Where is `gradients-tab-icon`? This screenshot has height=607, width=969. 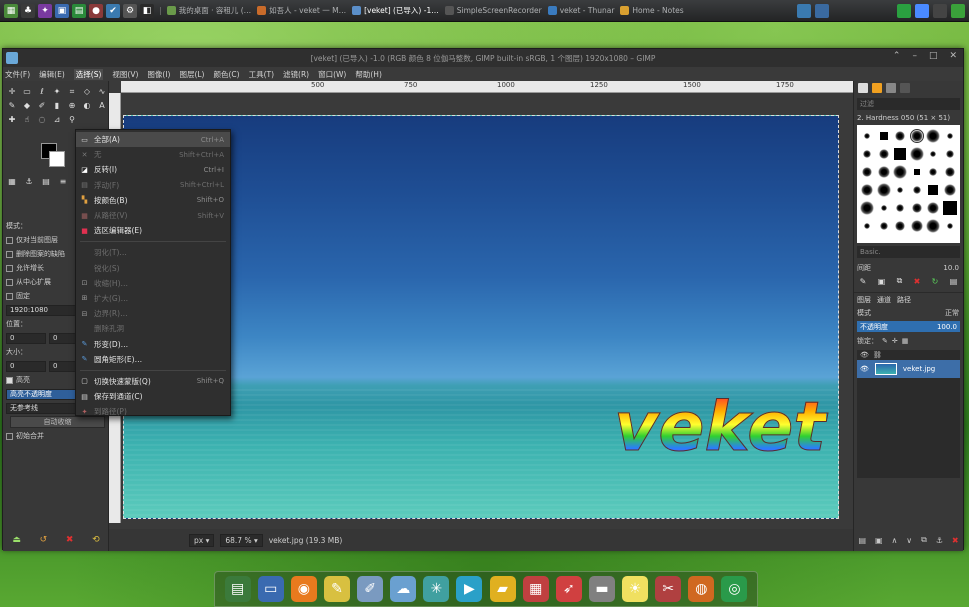 gradients-tab-icon is located at coordinates (891, 88).